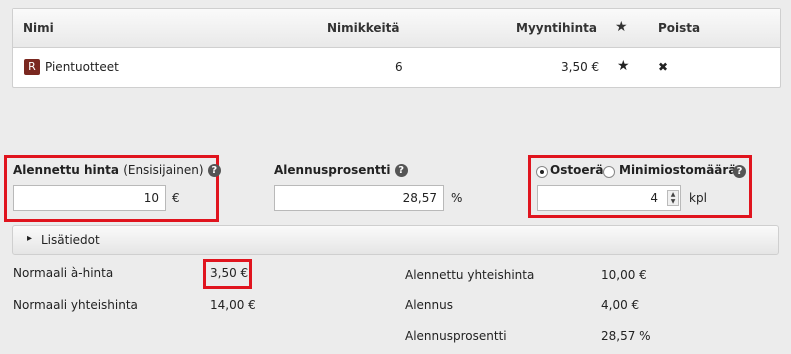 The width and height of the screenshot is (791, 354). I want to click on delete-icon: ✖, so click(663, 67).